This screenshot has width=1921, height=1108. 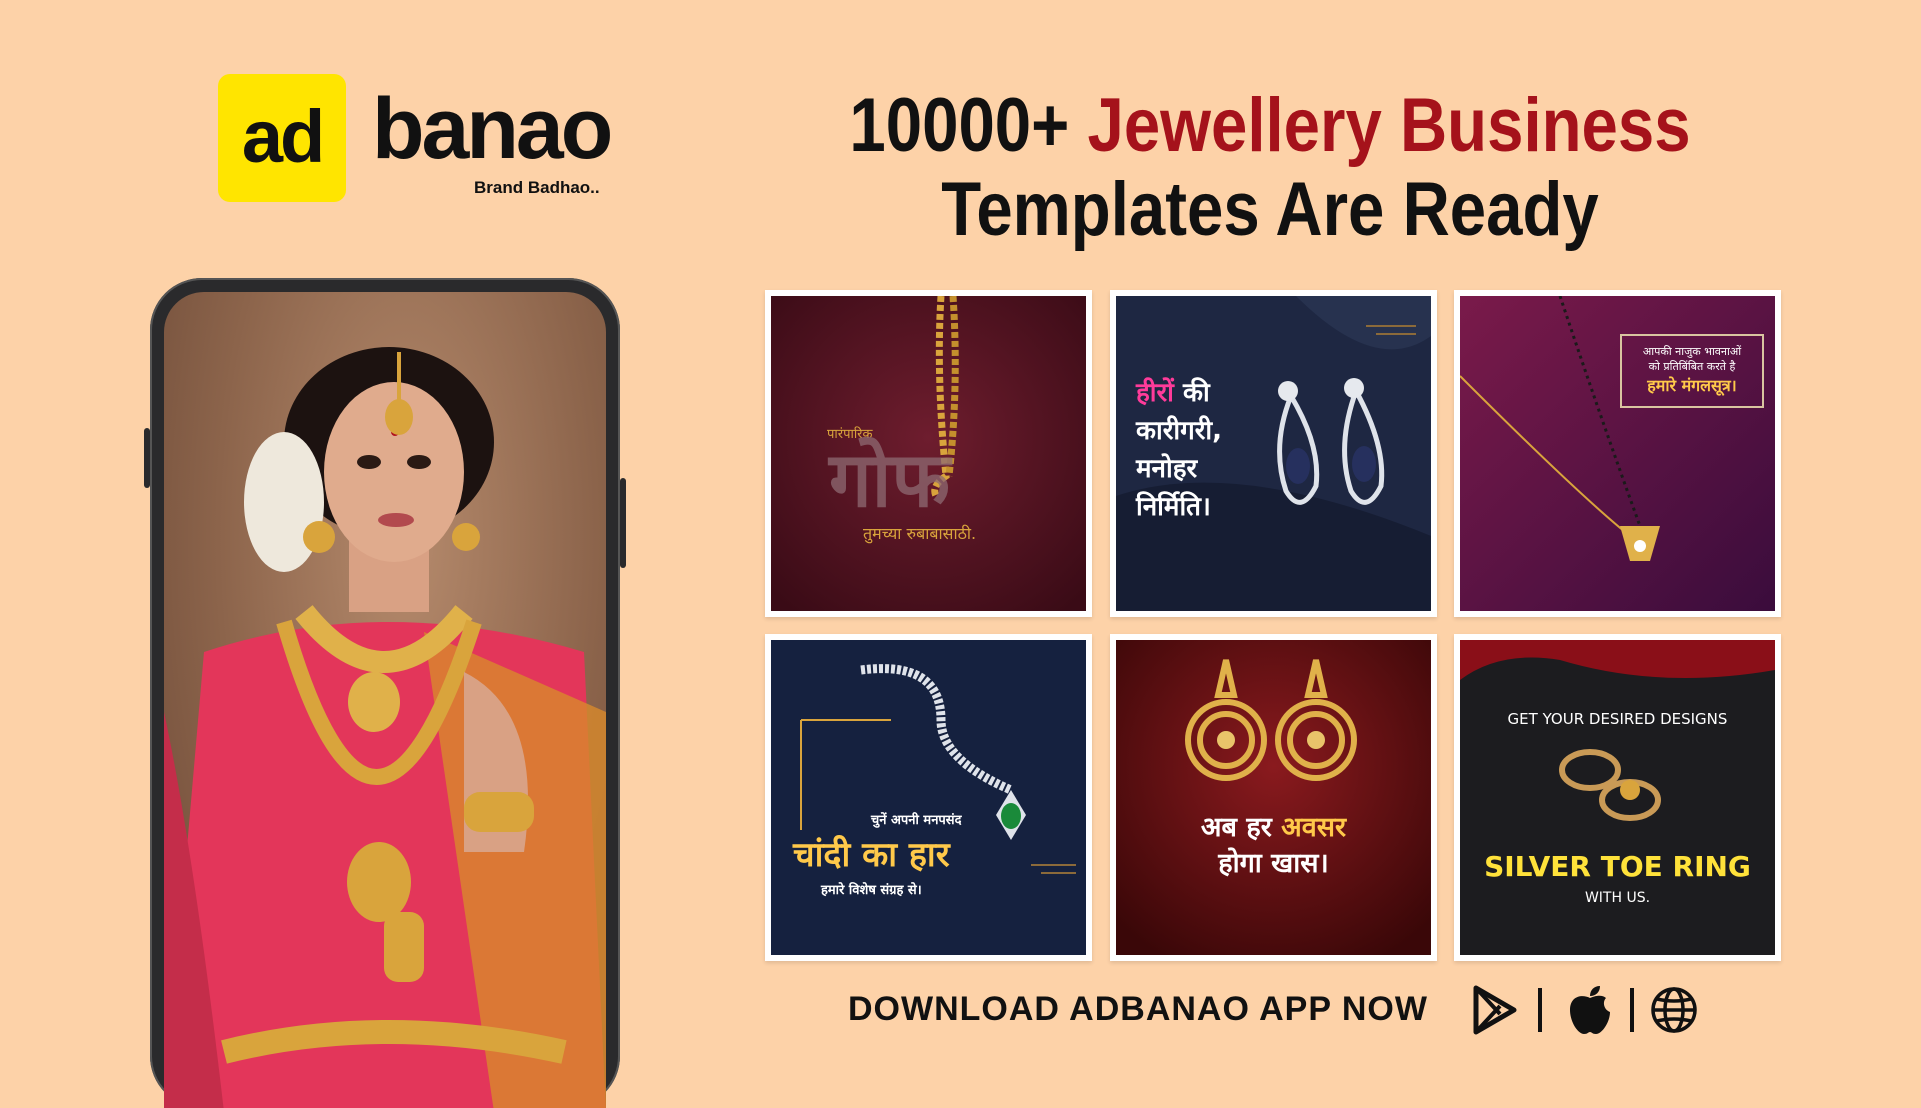 What do you see at coordinates (623, 523) in the screenshot?
I see `phone-power-button` at bounding box center [623, 523].